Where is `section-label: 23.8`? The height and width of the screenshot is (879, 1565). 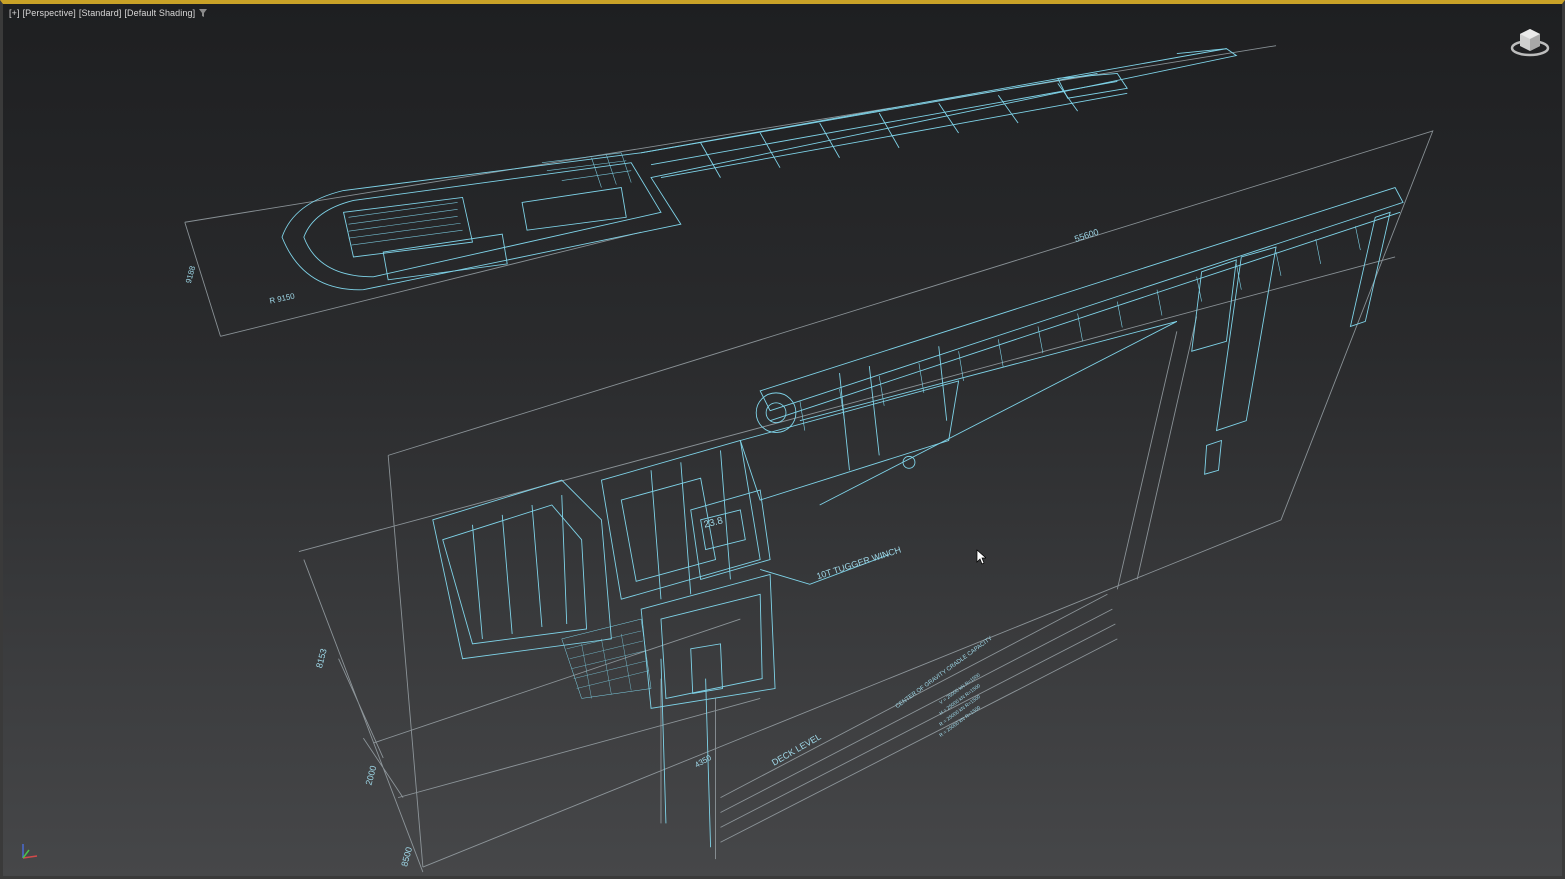
section-label: 23.8 is located at coordinates (714, 522).